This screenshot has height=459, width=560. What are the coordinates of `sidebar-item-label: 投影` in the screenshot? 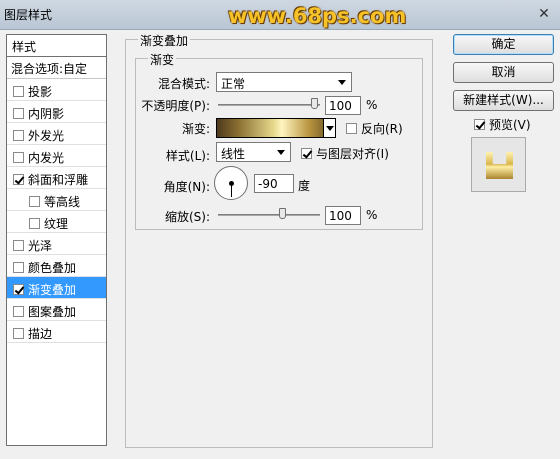 It's located at (40, 91).